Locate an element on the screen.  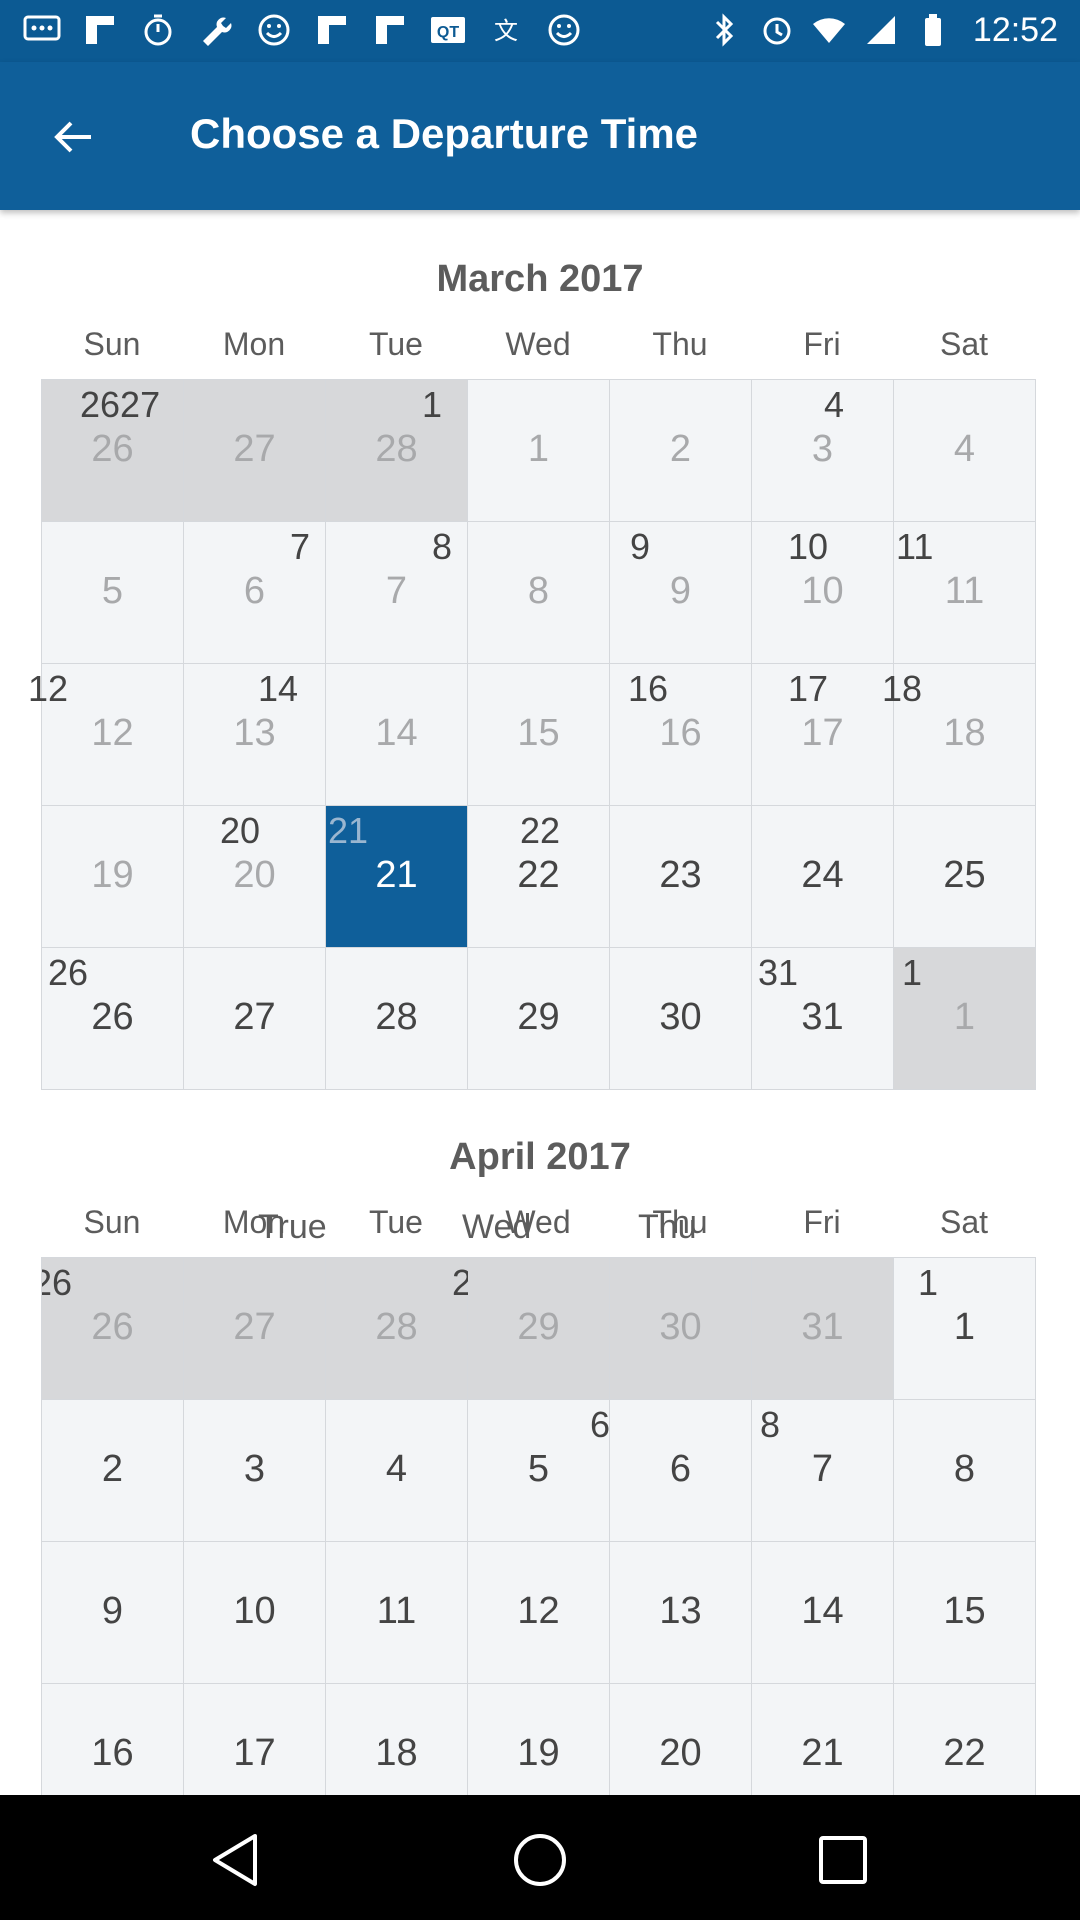
back-nav-button is located at coordinates (235, 1860).